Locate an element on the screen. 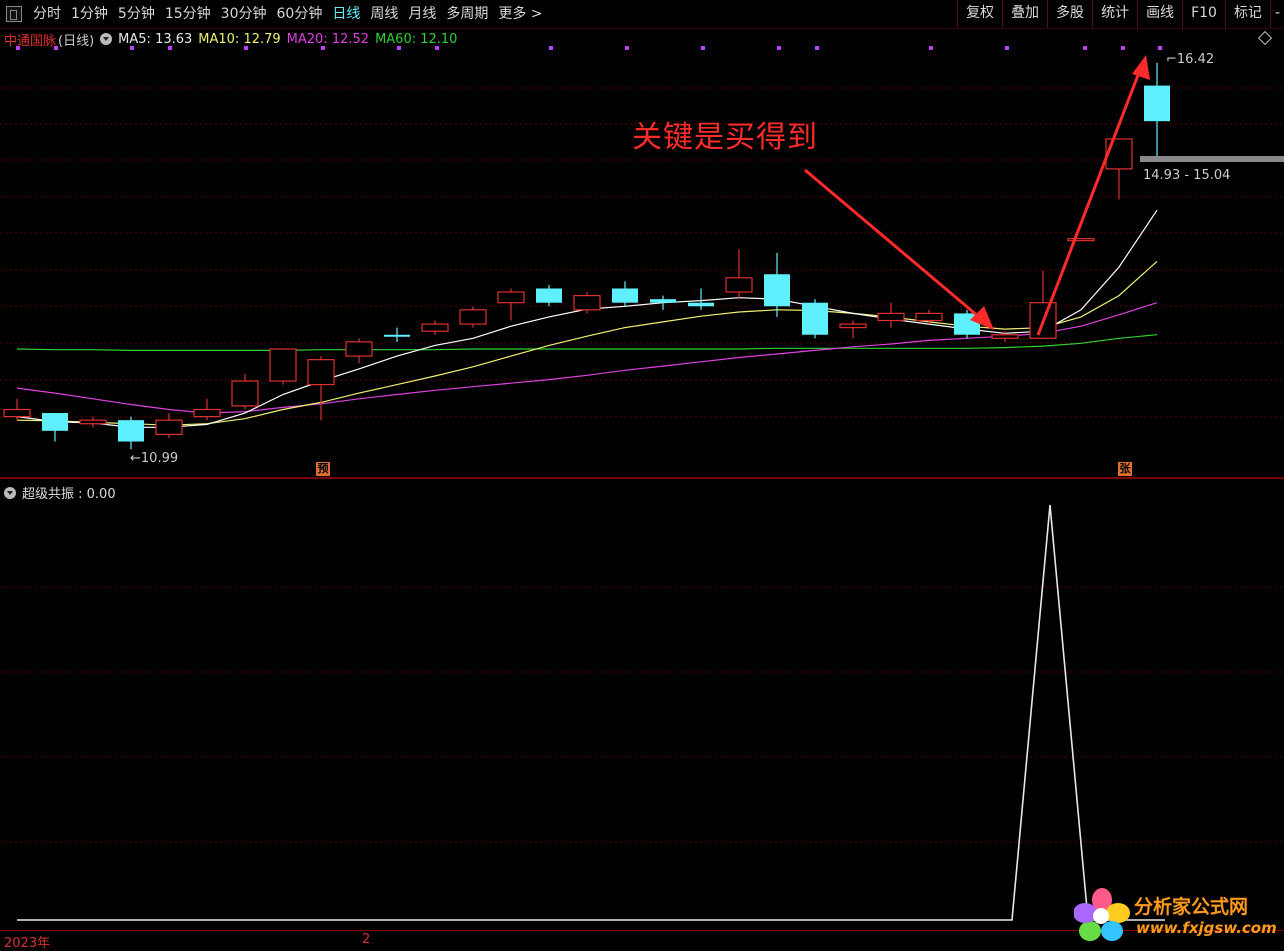 This screenshot has width=1284, height=951. x-axis-month: 2 is located at coordinates (366, 939).